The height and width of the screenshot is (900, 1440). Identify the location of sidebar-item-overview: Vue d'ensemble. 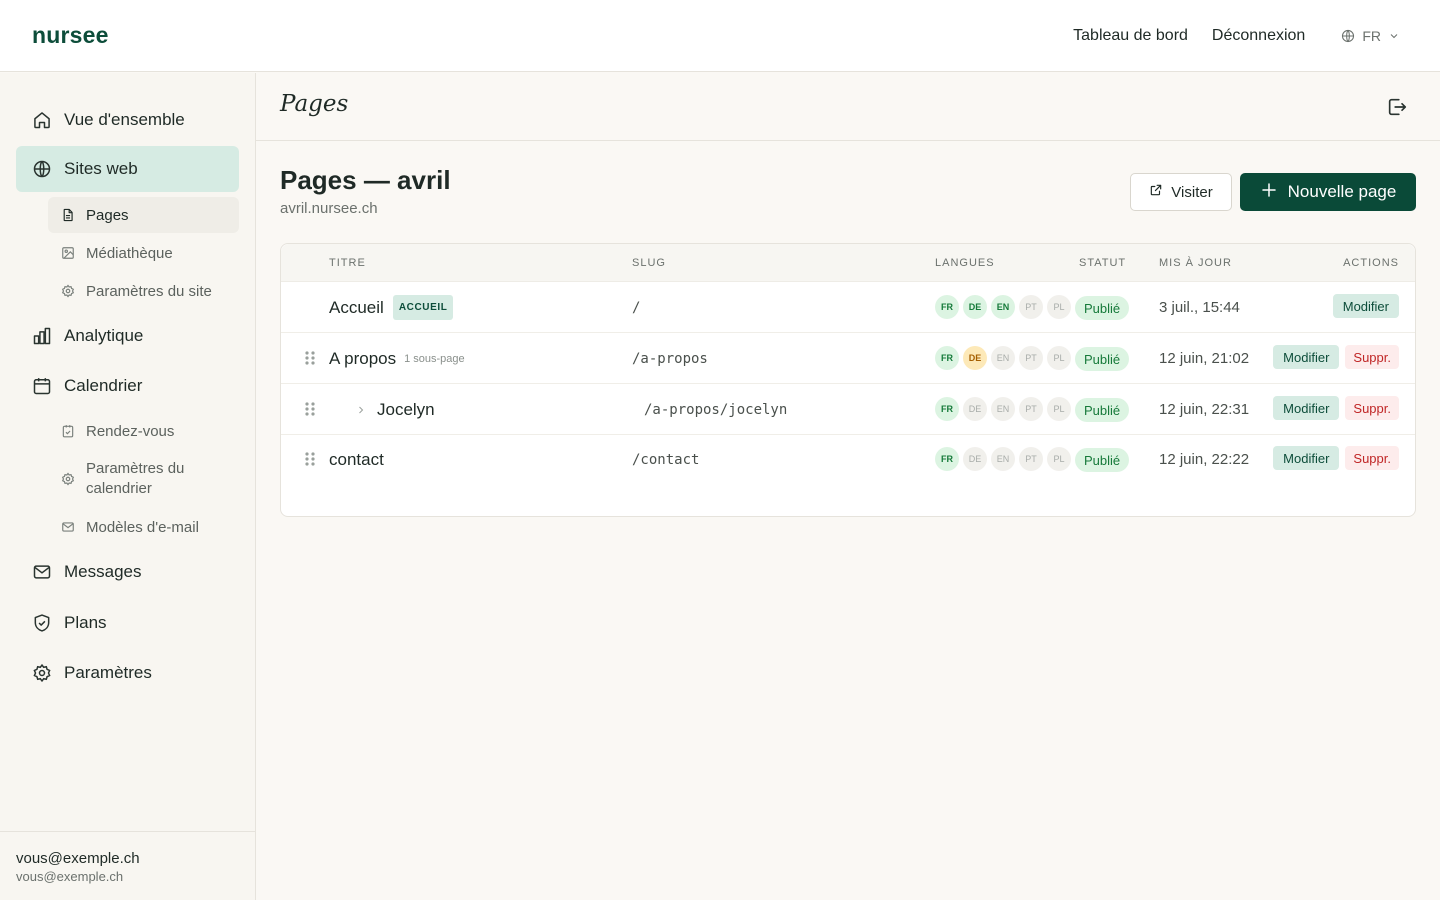
(127, 120).